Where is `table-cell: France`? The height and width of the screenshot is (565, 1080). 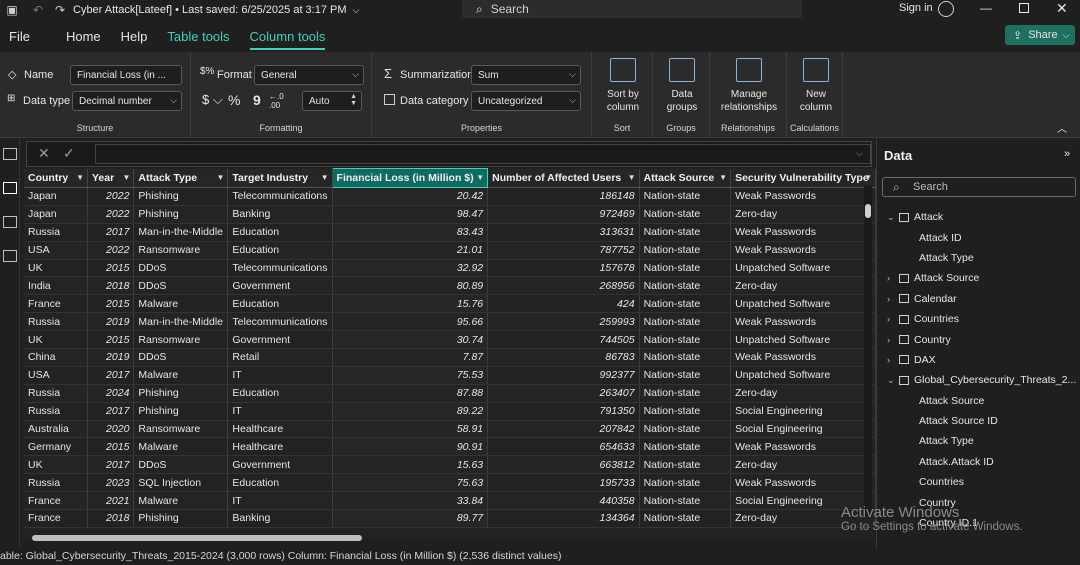 table-cell: France is located at coordinates (56, 518).